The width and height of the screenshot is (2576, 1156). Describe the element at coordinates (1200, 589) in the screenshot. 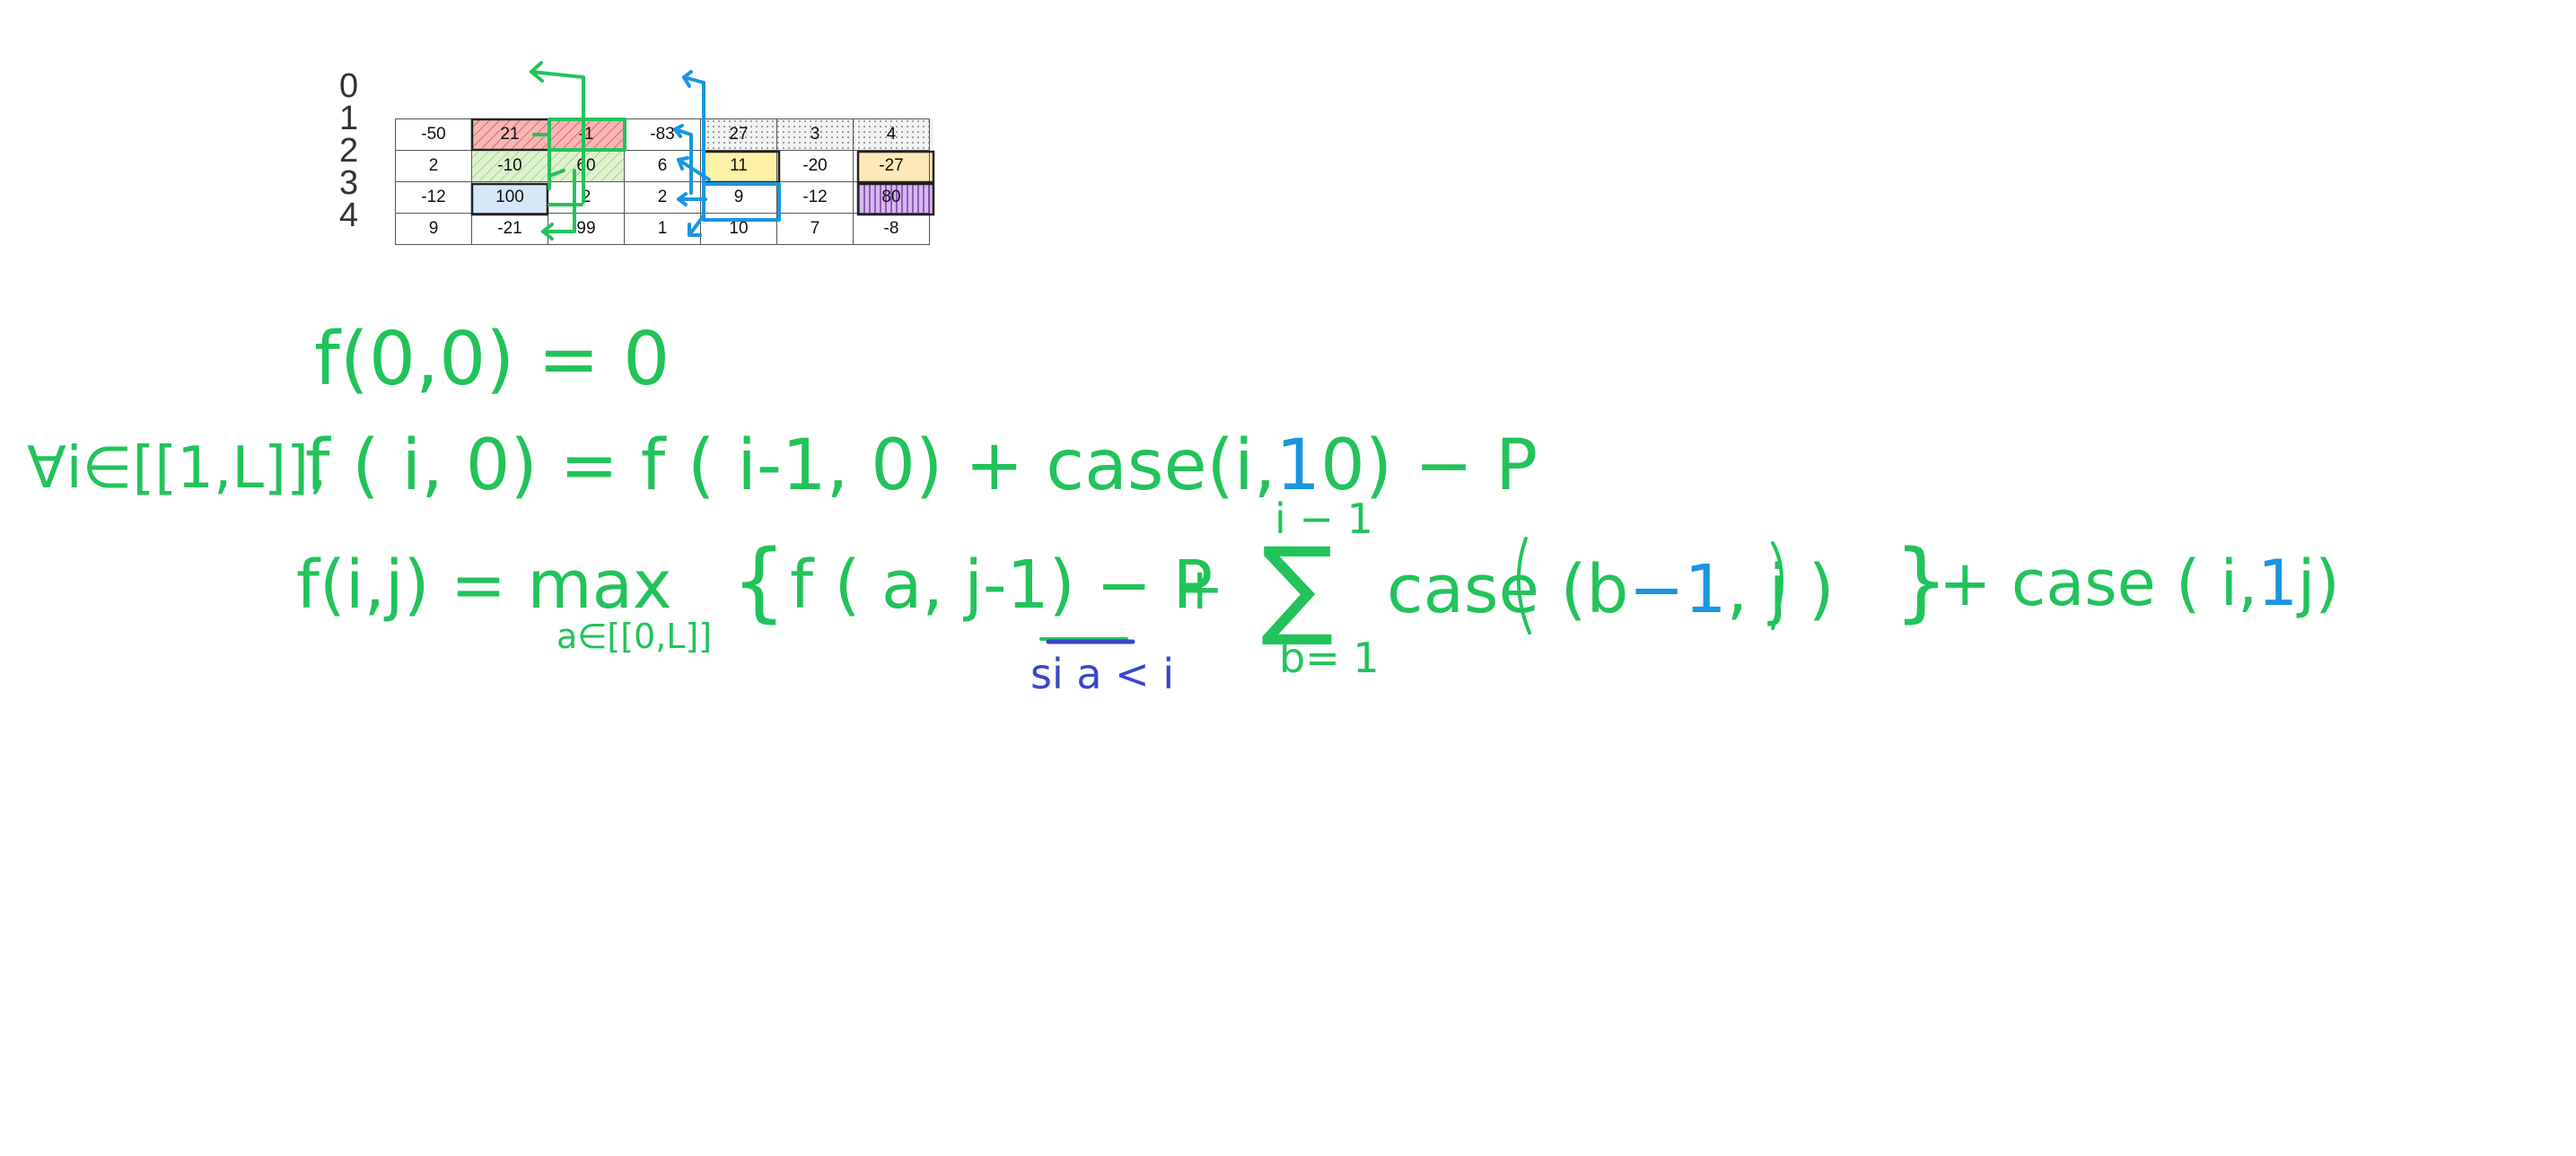

I see `plus-sign: +` at that location.